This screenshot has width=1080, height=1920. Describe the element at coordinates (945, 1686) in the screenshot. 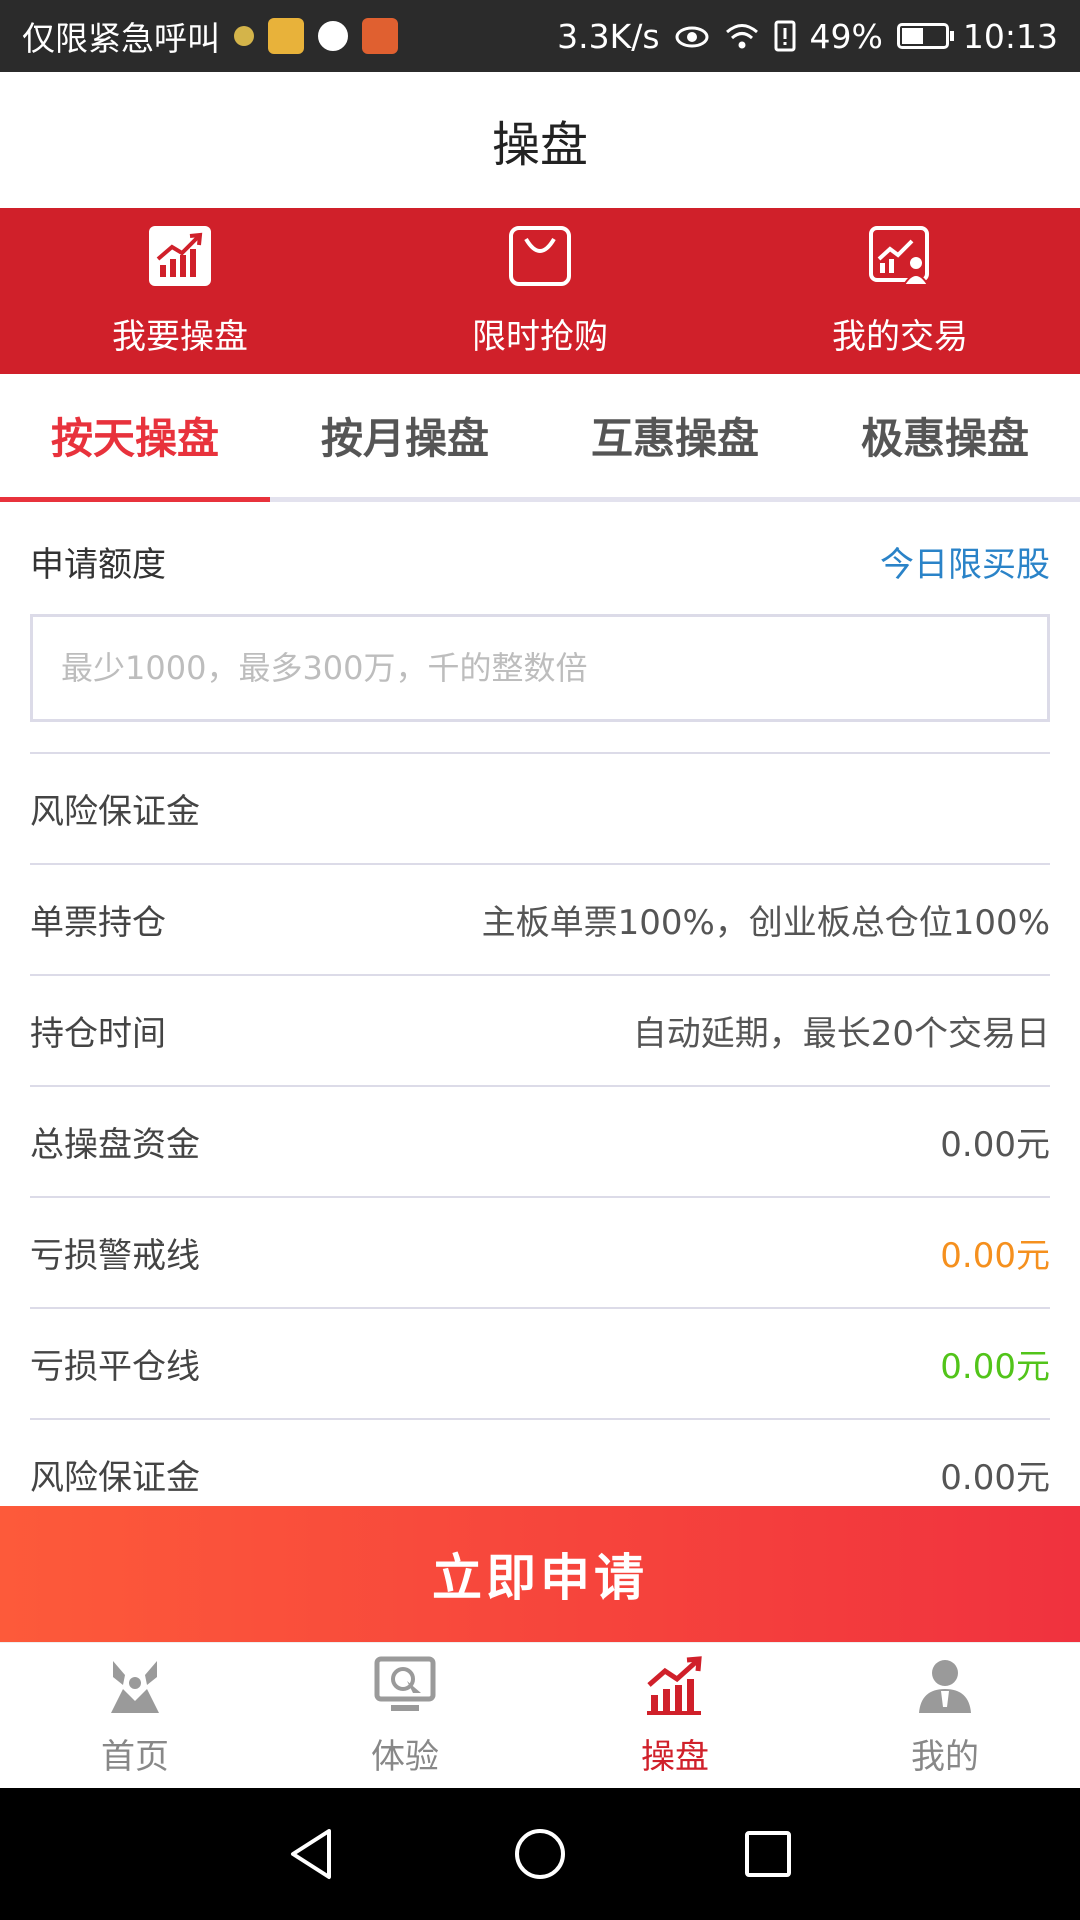

I see `profile-icon` at that location.